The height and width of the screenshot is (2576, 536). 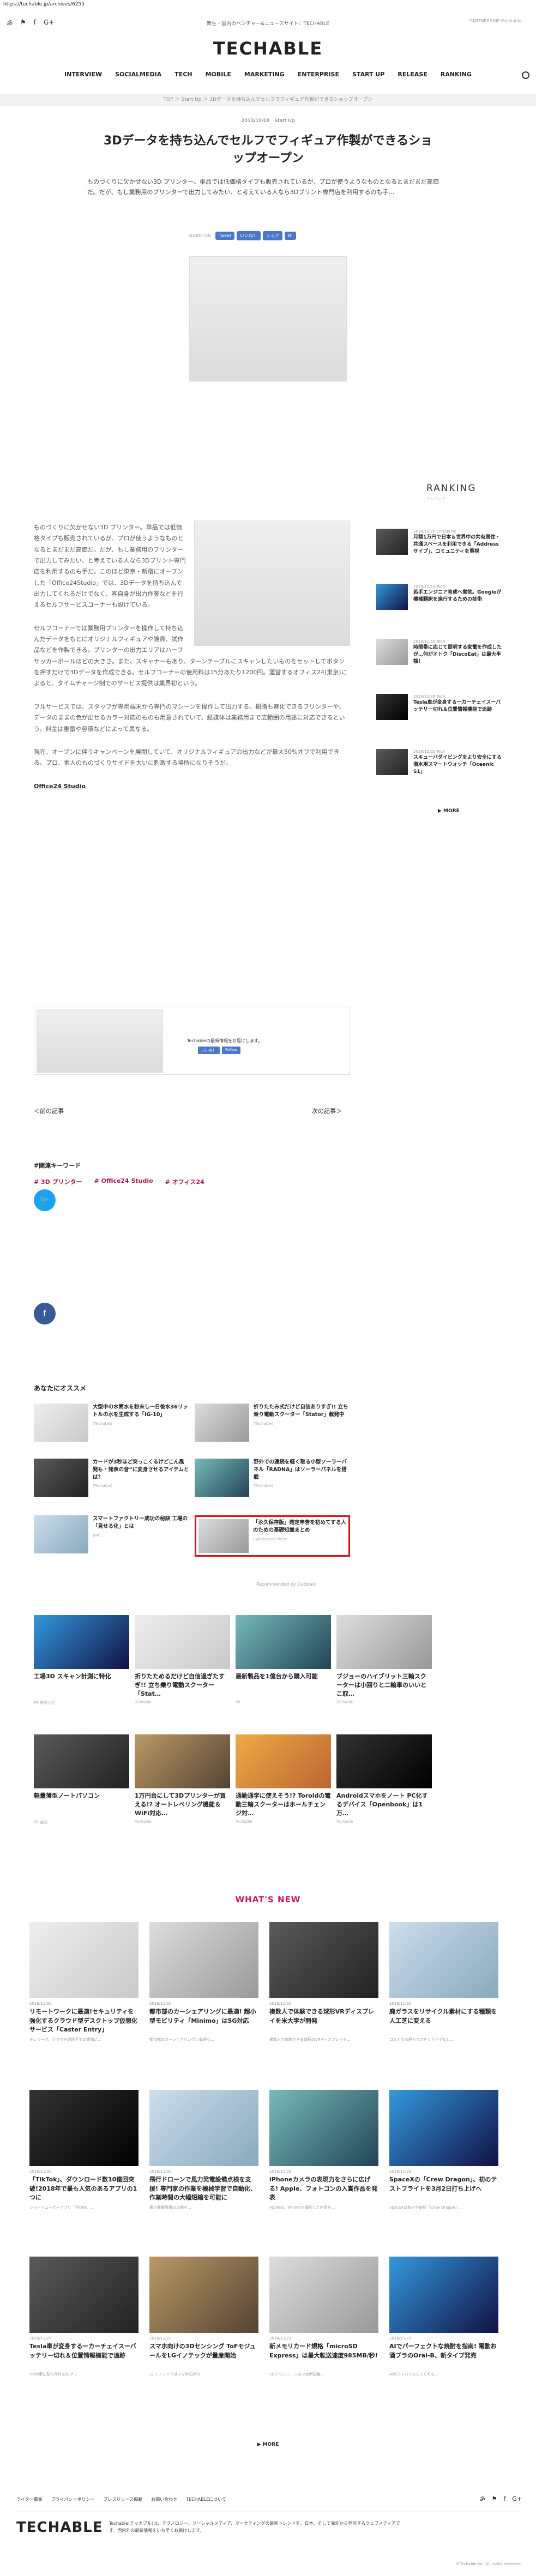 What do you see at coordinates (231, 1050) in the screenshot?
I see `promo-follow-button: Follow` at bounding box center [231, 1050].